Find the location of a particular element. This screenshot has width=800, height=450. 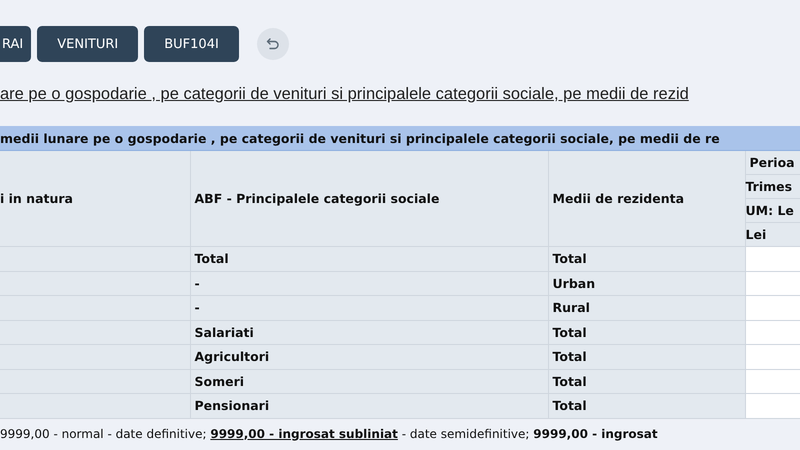

table-cell: Rural is located at coordinates (646, 308).